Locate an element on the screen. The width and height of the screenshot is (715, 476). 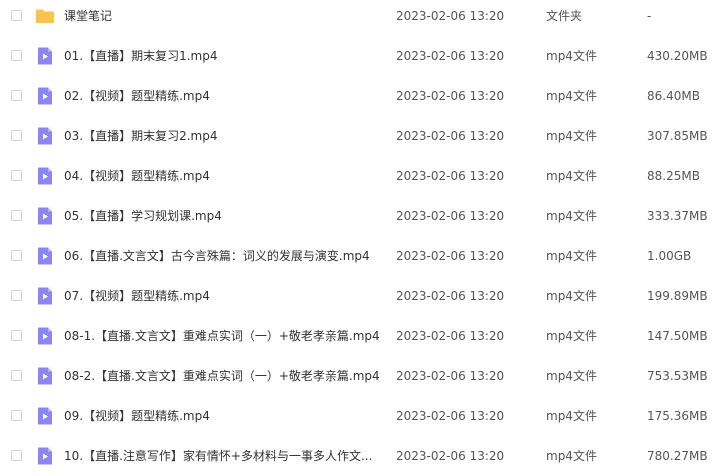
file-name: 06.【直播.文言文】古今言殊篇：词义的发展与演变.mp4 is located at coordinates (221, 256).